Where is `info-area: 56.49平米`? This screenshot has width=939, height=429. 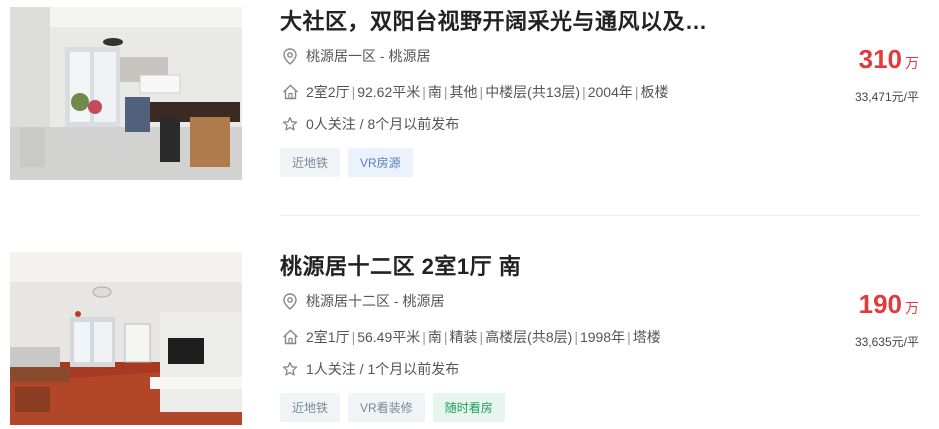
info-area: 56.49平米 is located at coordinates (389, 337).